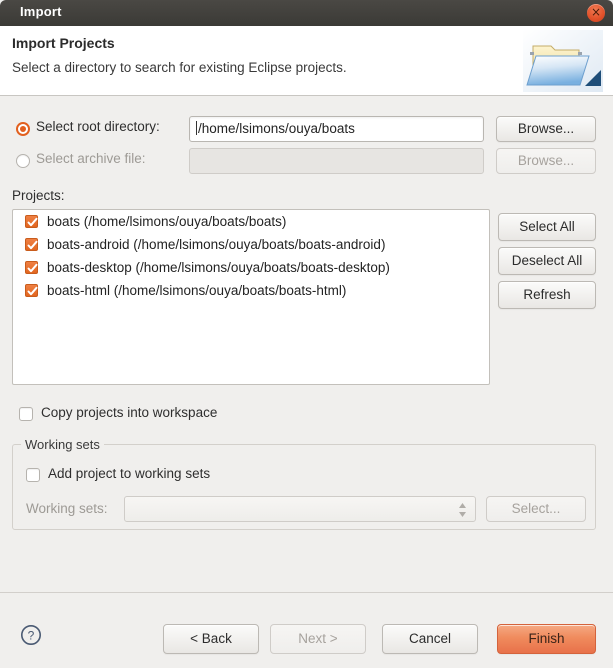  I want to click on page-title: Import Projects, so click(63, 43).